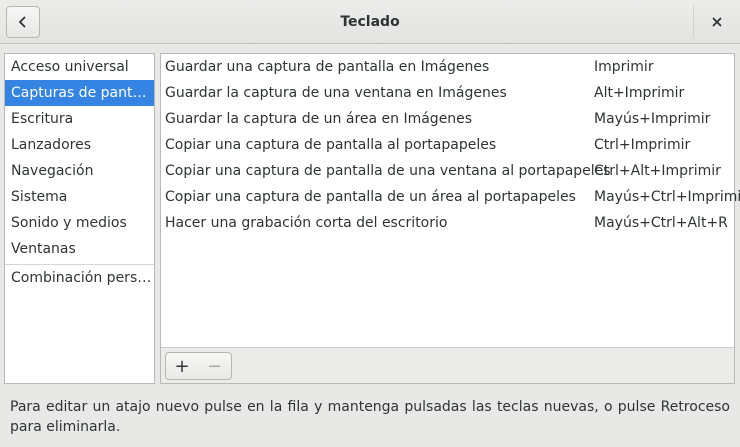  I want to click on sidebar-item-ventanas: Ventanas, so click(79, 249).